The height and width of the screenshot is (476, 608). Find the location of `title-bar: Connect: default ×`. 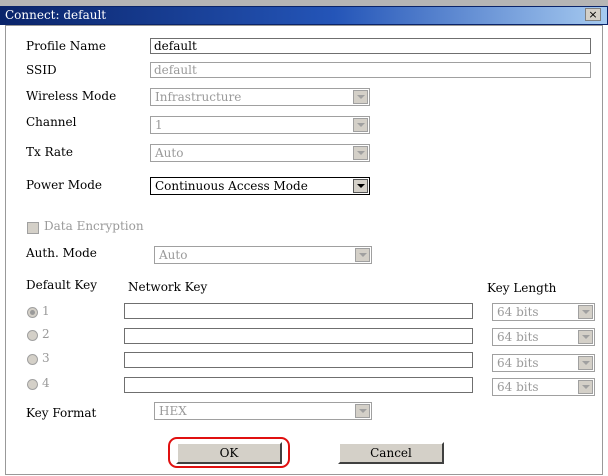

title-bar: Connect: default × is located at coordinates (304, 15).